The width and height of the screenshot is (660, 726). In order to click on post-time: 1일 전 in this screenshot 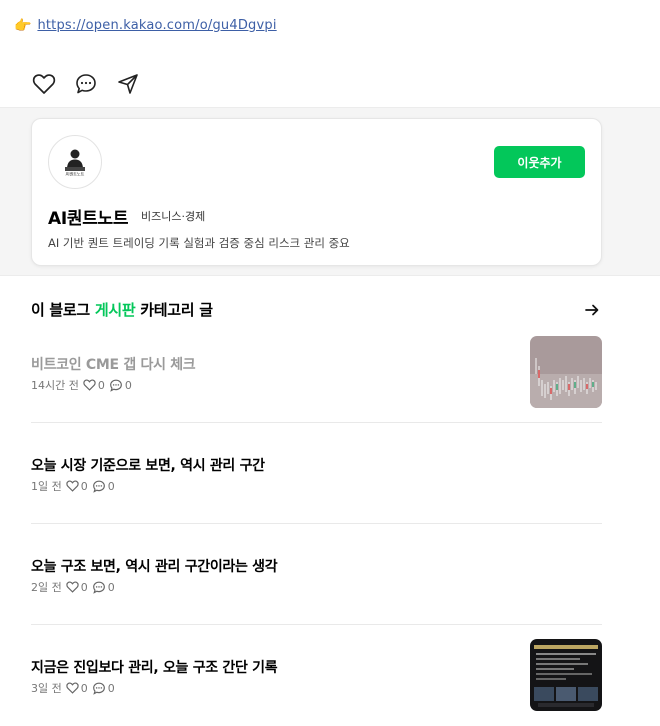, I will do `click(46, 486)`.